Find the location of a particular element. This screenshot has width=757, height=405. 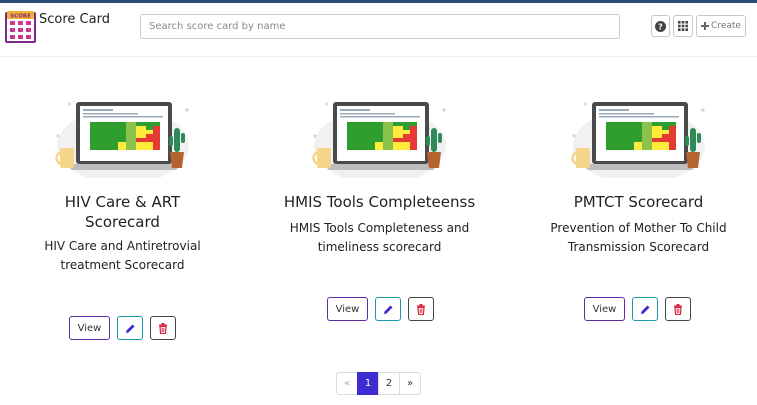

card-title: PMTCT Scorecard is located at coordinates (638, 202).